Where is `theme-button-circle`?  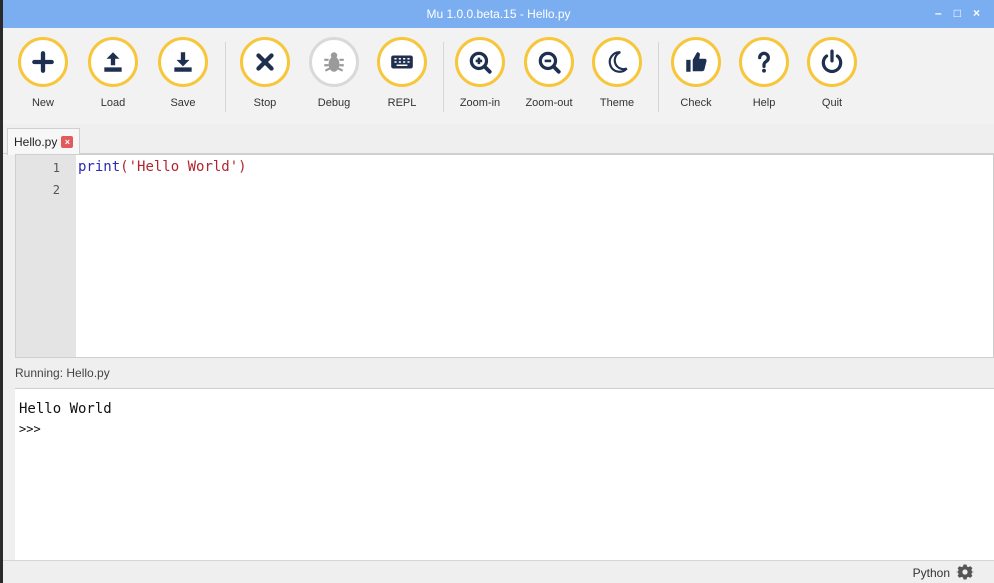 theme-button-circle is located at coordinates (617, 62).